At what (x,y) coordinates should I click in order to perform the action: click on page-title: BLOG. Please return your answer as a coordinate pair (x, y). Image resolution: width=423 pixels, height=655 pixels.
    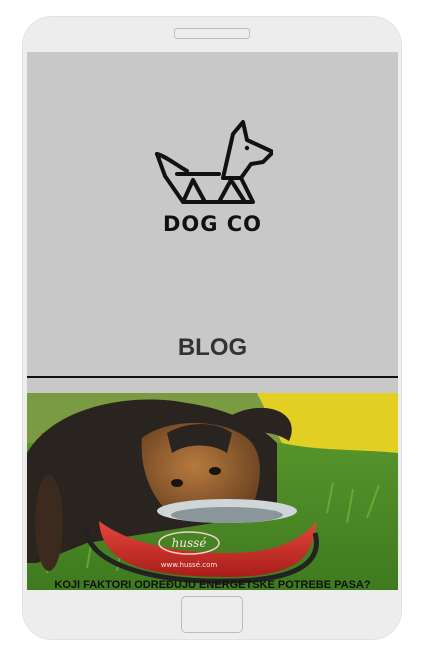
    Looking at the image, I should click on (212, 347).